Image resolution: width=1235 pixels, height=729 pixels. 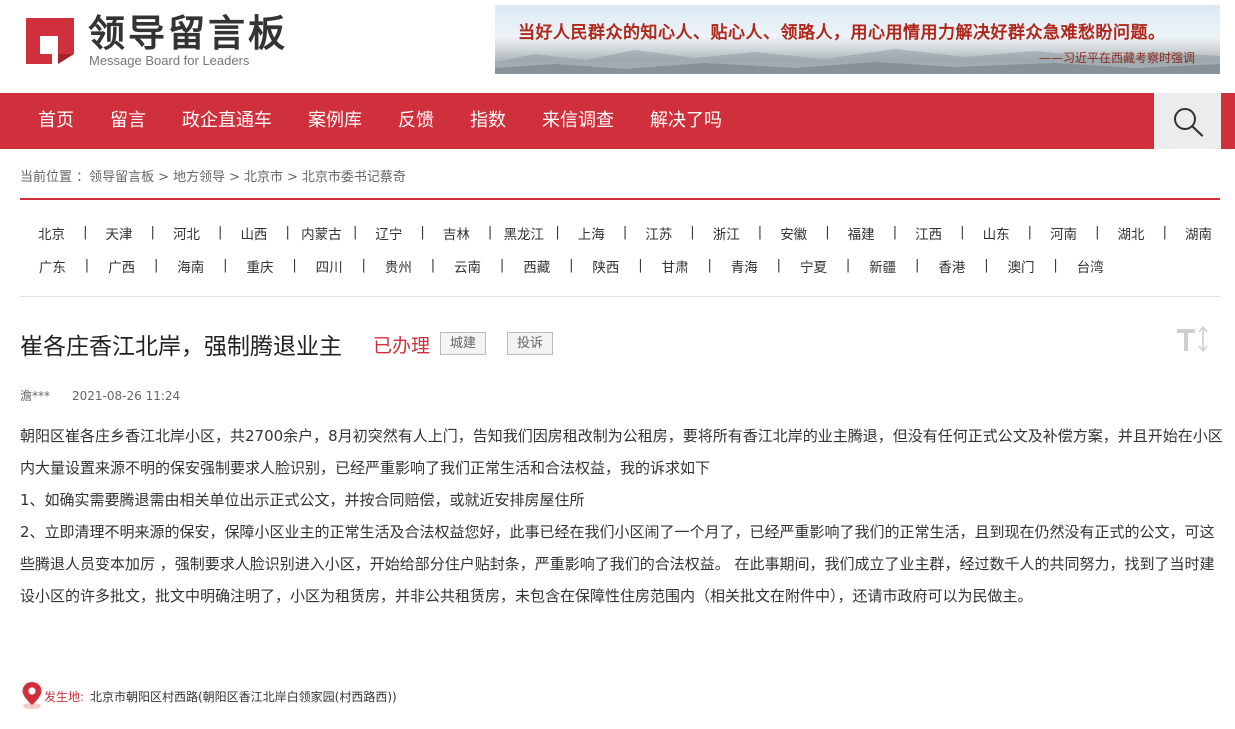 What do you see at coordinates (169, 60) in the screenshot?
I see `logo-subtitle: Message Board for Leaders` at bounding box center [169, 60].